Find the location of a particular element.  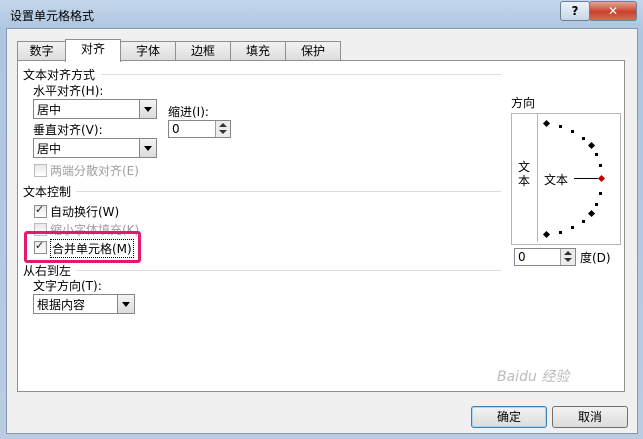

tab-alignment: 对齐 is located at coordinates (93, 50).